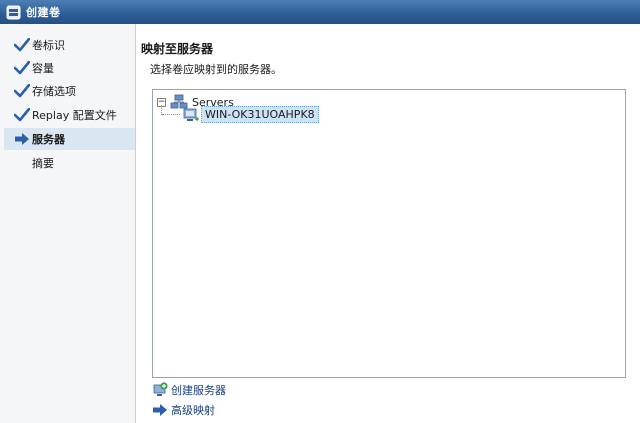 The height and width of the screenshot is (423, 640). I want to click on advanced-mapping-link: 高级映射, so click(183, 410).